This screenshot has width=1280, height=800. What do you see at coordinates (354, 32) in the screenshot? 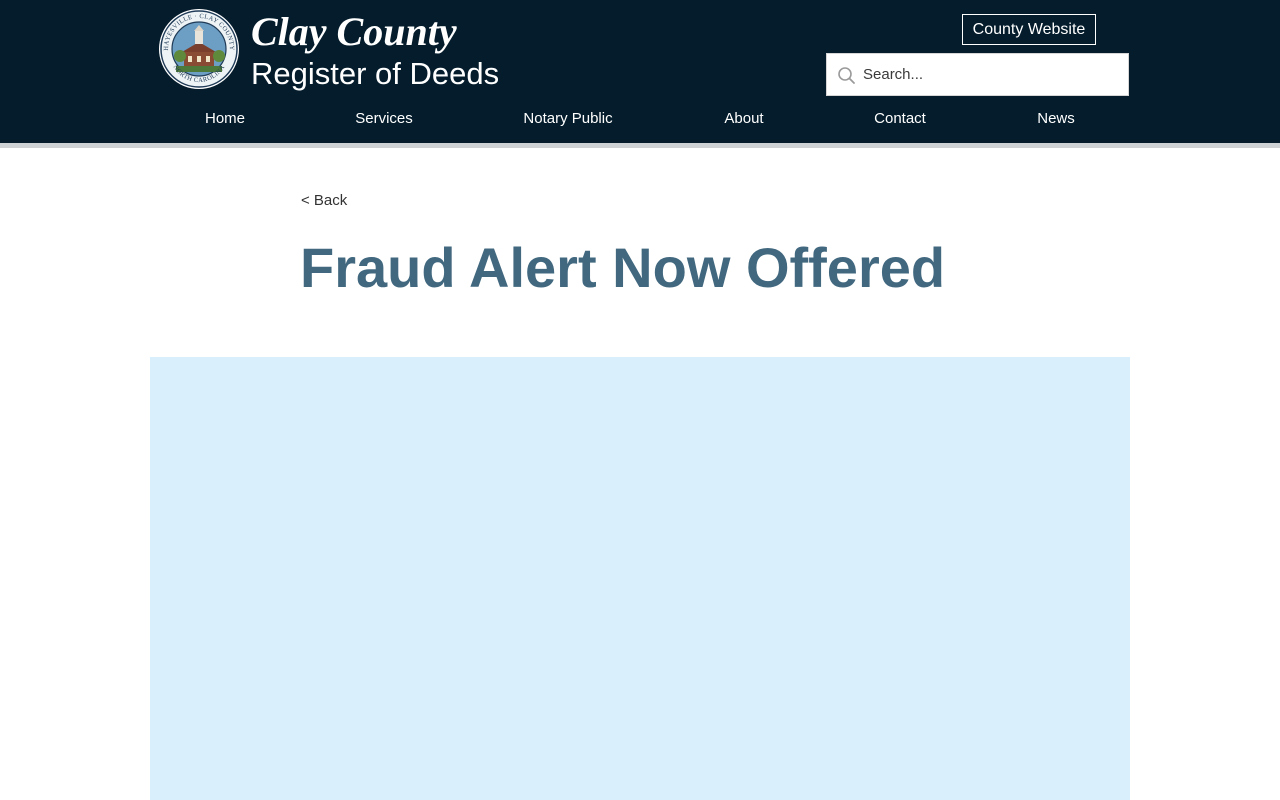
I see `site-title: Clay County` at bounding box center [354, 32].